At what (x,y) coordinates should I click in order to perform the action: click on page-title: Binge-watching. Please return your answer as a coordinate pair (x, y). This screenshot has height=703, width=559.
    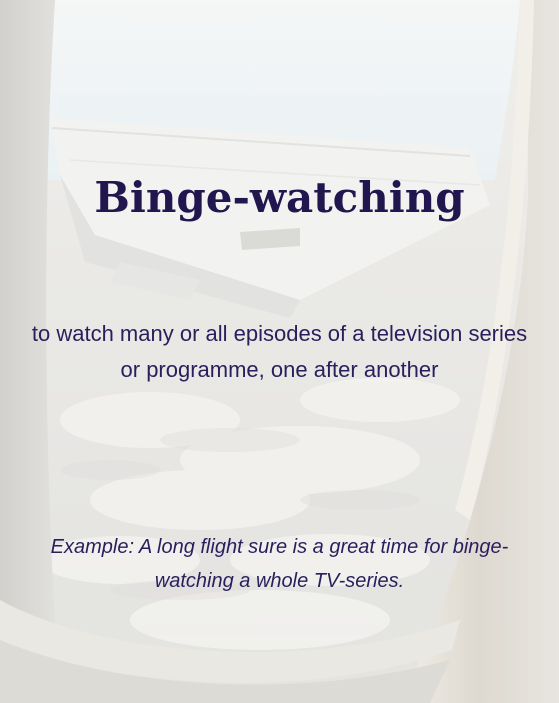
    Looking at the image, I should click on (279, 197).